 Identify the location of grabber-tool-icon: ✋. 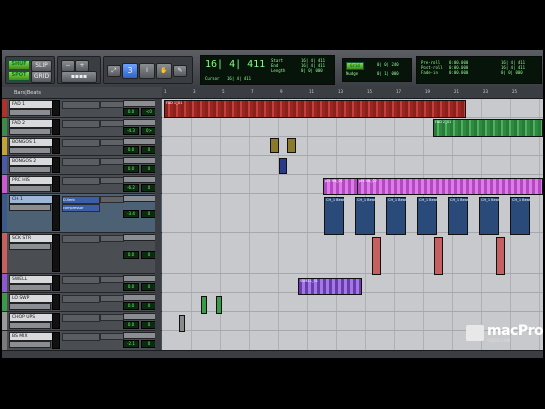
(164, 71).